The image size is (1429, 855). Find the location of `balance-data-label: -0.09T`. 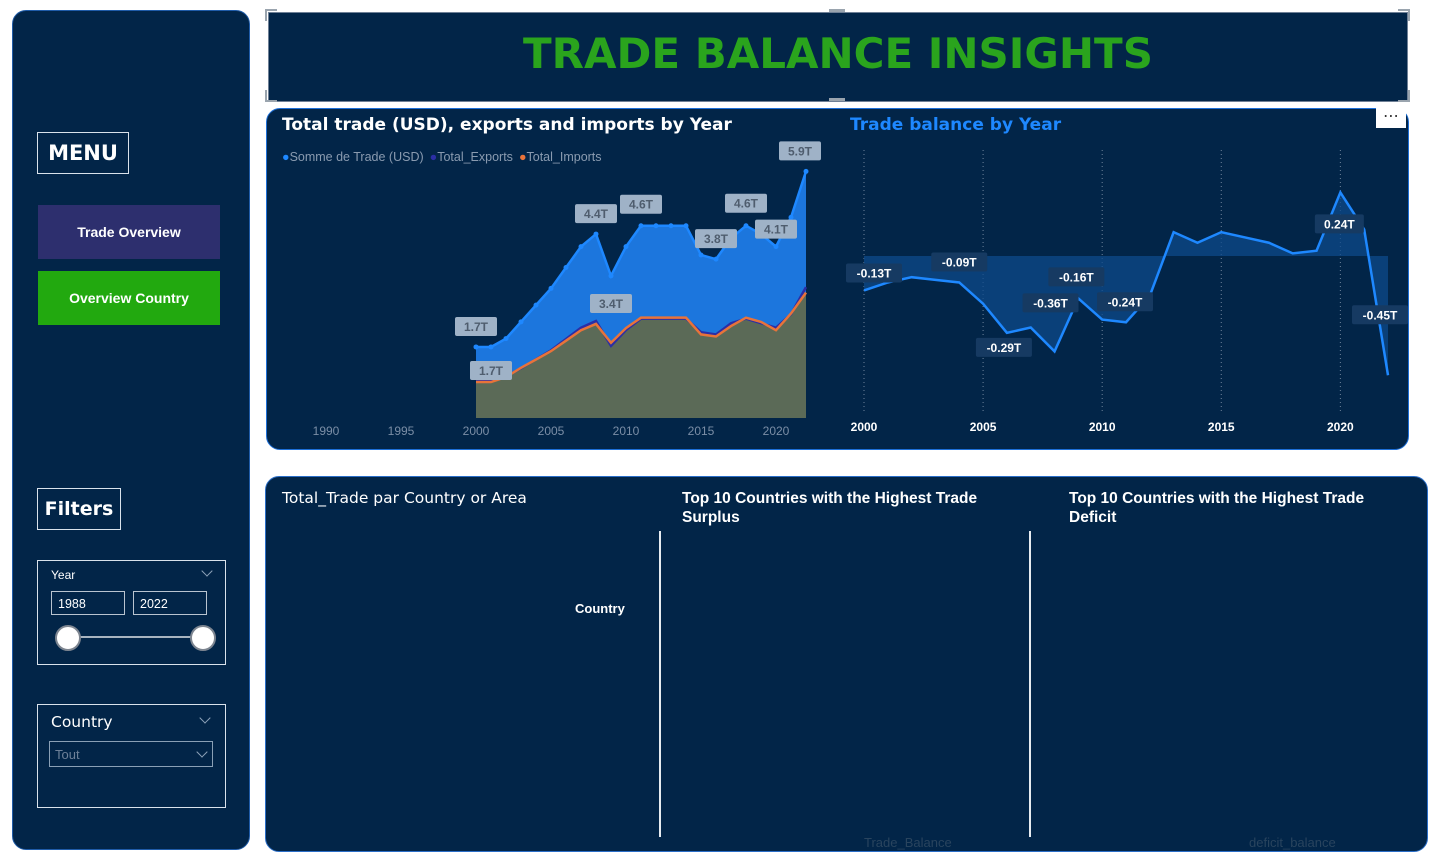

balance-data-label: -0.09T is located at coordinates (959, 263).